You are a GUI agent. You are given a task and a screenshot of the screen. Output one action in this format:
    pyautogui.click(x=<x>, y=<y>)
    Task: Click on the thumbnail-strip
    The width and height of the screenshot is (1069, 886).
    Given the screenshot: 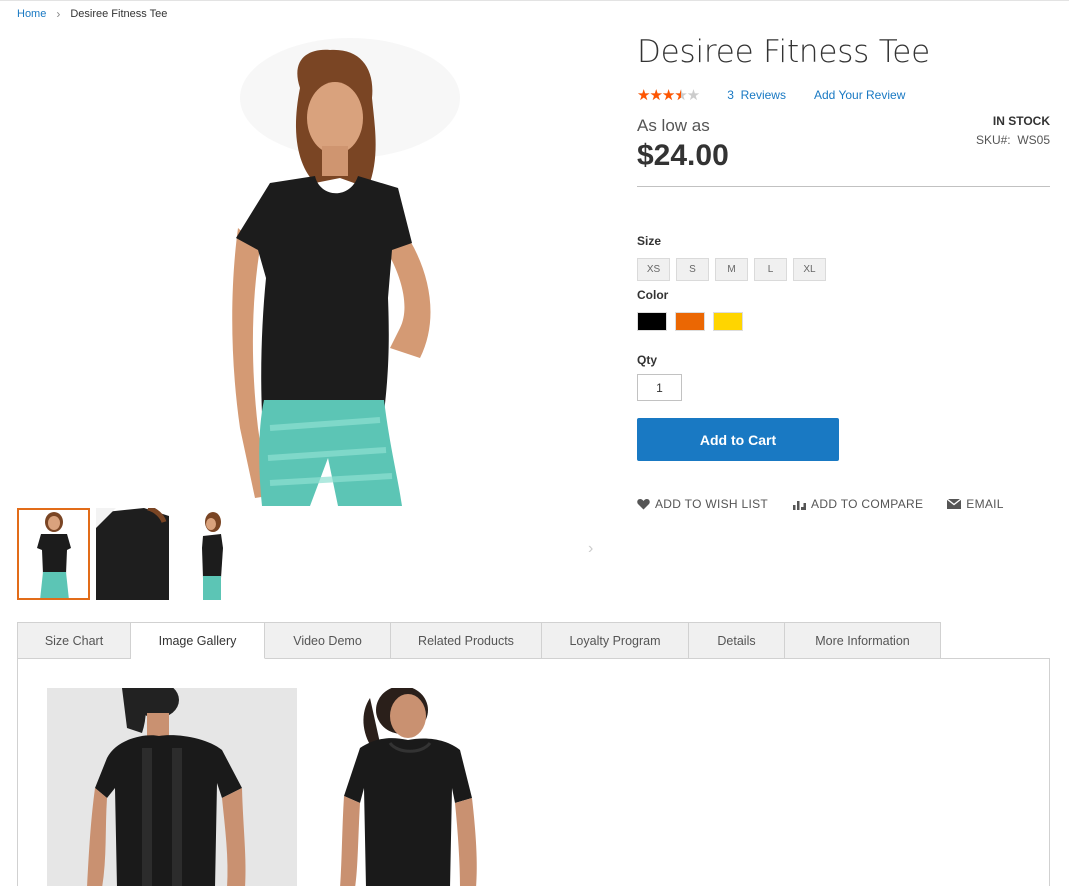 What is the action you would take?
    pyautogui.click(x=132, y=554)
    